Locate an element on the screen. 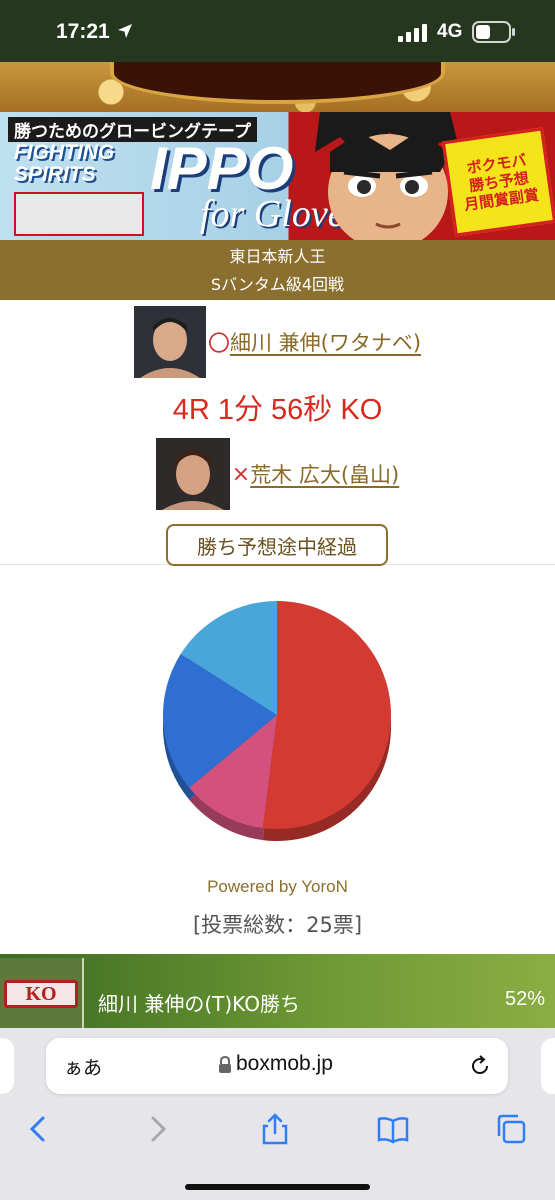 This screenshot has width=555, height=1200. prediction-ad-bar: KO 細川 兼伸の(T)KO勝ち 52% is located at coordinates (277, 990).